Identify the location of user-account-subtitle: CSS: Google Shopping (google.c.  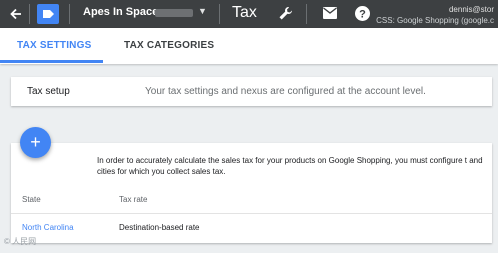
(435, 20).